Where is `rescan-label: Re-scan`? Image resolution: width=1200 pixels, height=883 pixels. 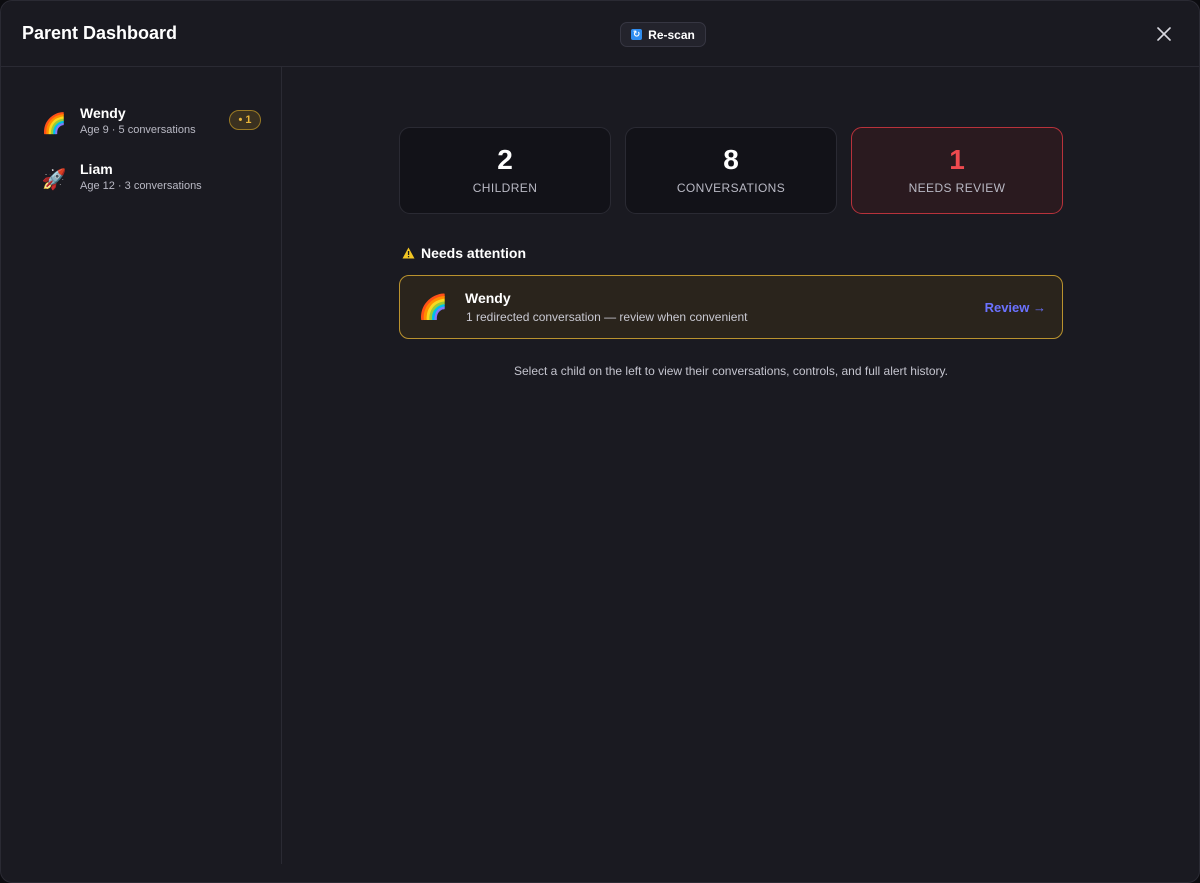
rescan-label: Re-scan is located at coordinates (671, 34).